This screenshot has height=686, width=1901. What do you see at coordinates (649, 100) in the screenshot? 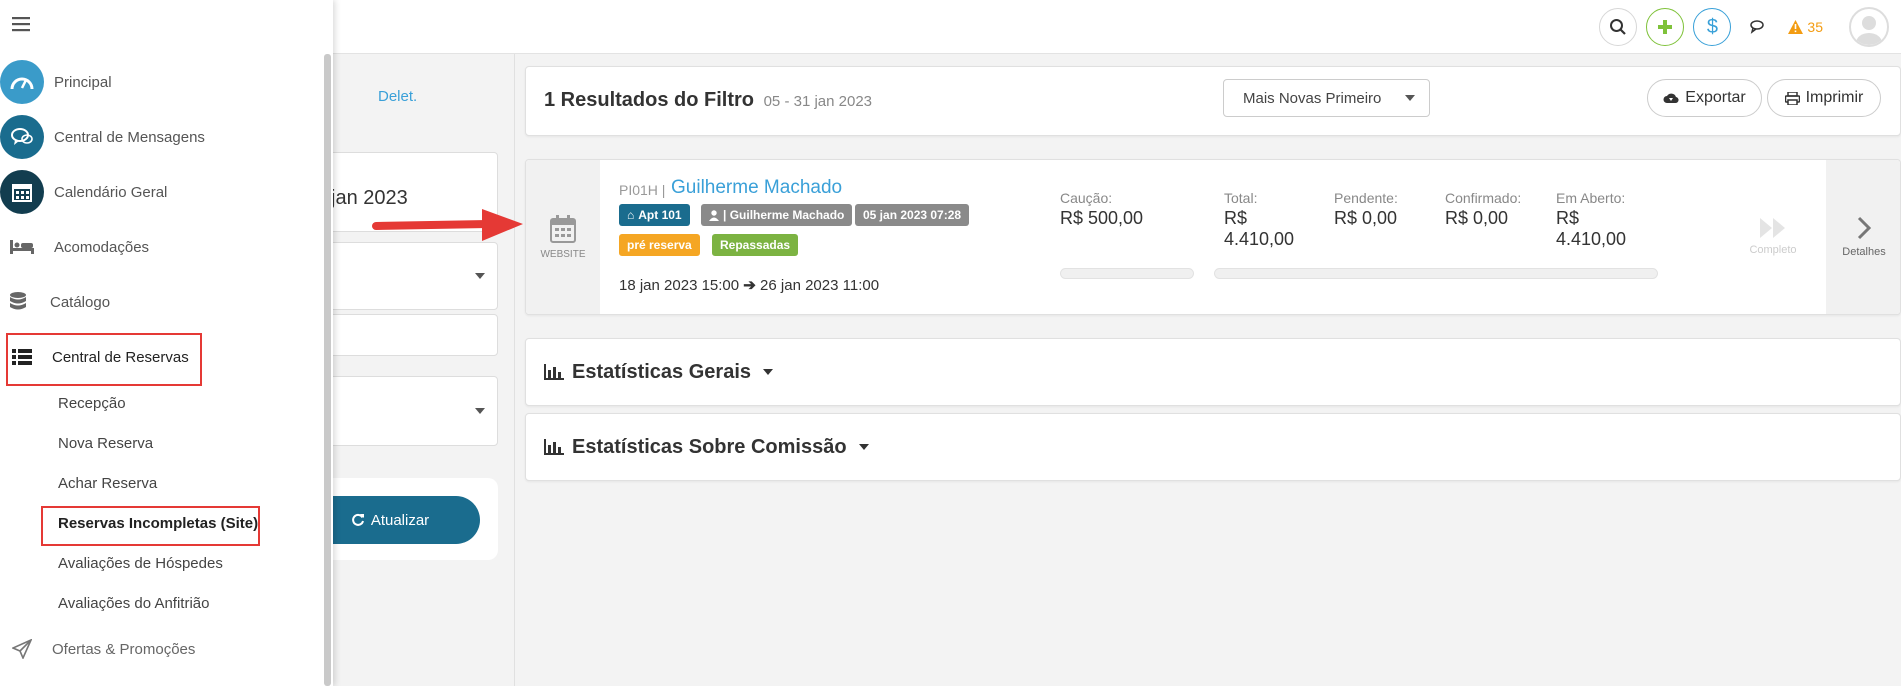
I see `results-count: 1 Resultados do Filtro` at bounding box center [649, 100].